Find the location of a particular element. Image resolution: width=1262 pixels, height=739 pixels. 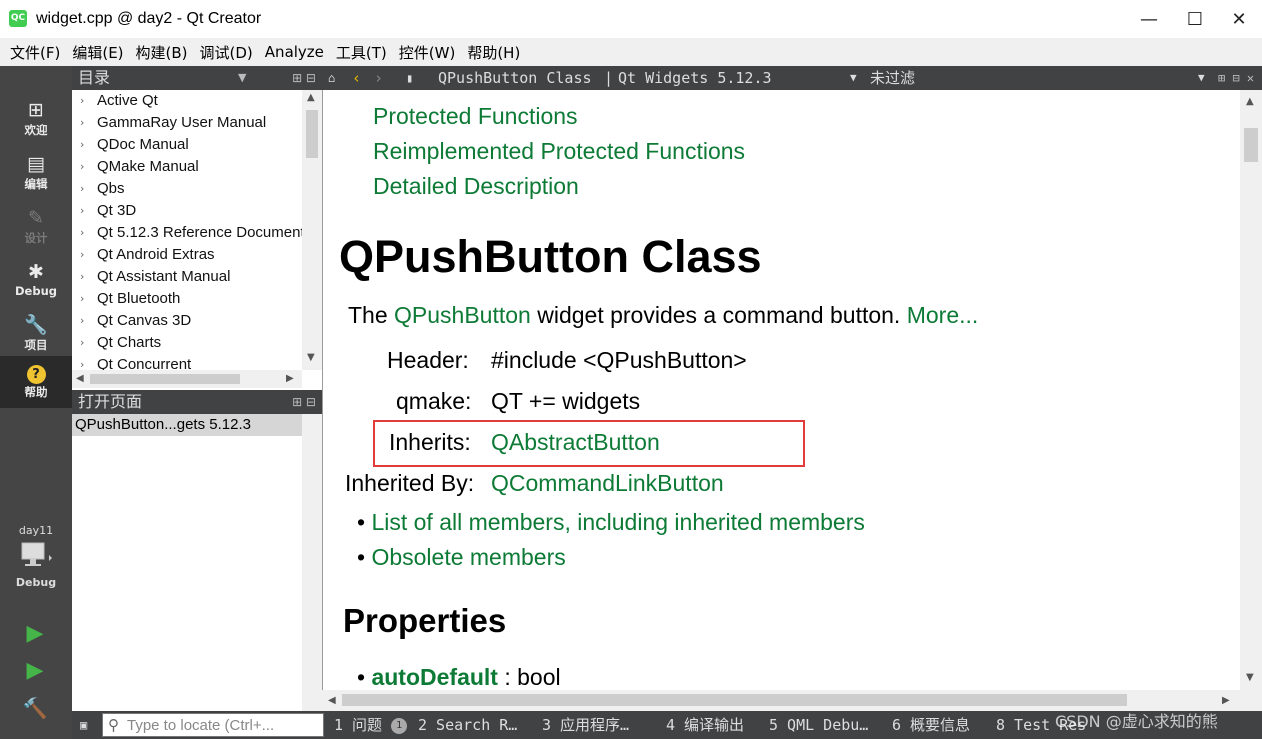

toc-horizontal-scrollbar: ◀ ▶ is located at coordinates (187, 379).